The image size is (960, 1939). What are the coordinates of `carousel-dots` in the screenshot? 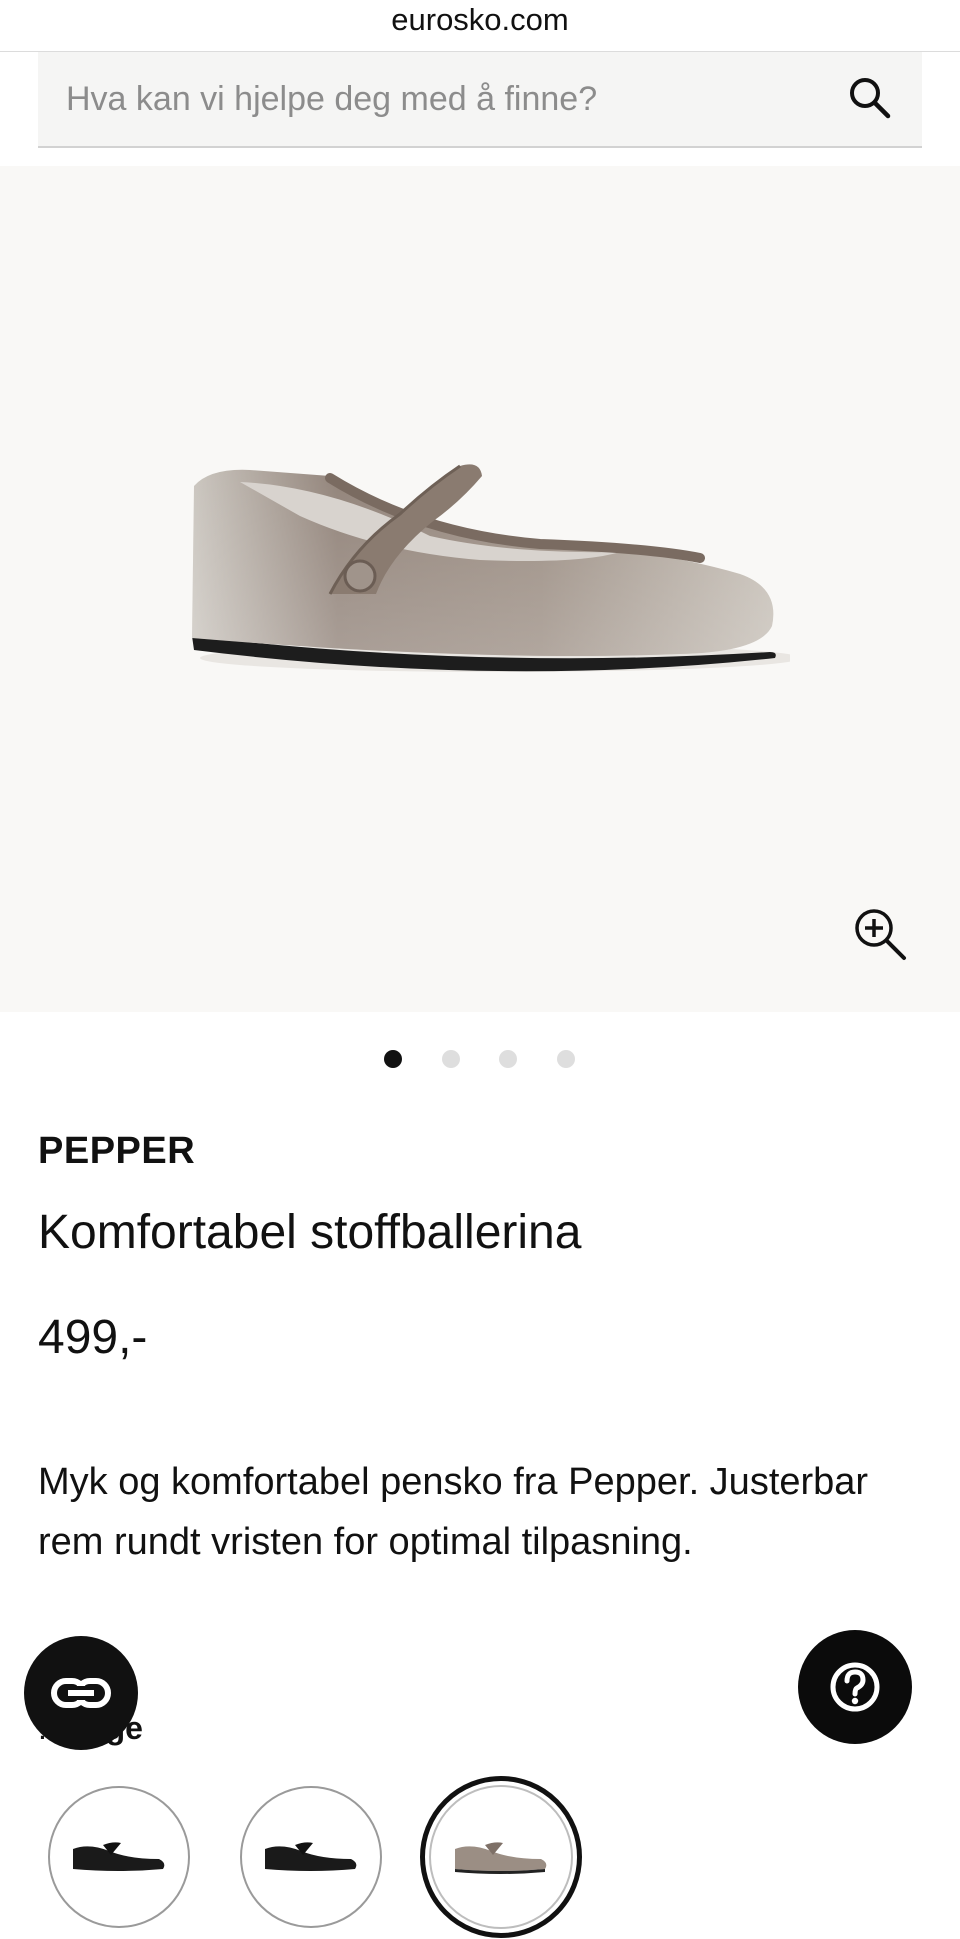 It's located at (480, 1060).